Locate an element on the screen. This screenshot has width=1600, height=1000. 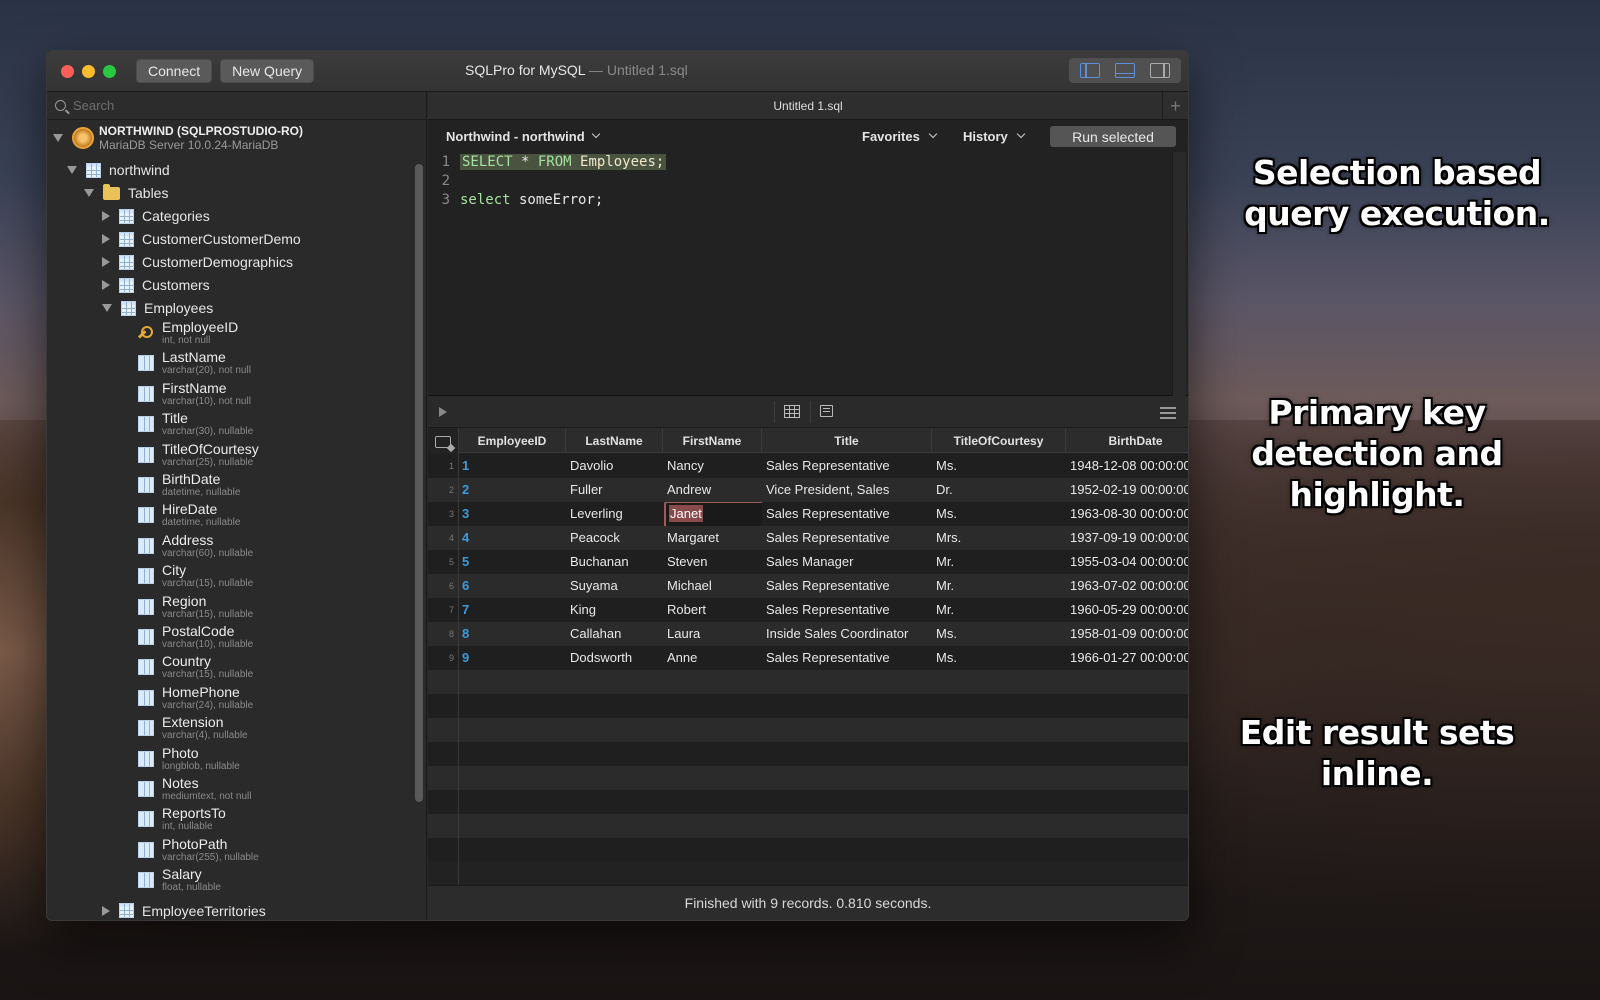
tree-item-column: LastName varchar(20), not null is located at coordinates (194, 362).